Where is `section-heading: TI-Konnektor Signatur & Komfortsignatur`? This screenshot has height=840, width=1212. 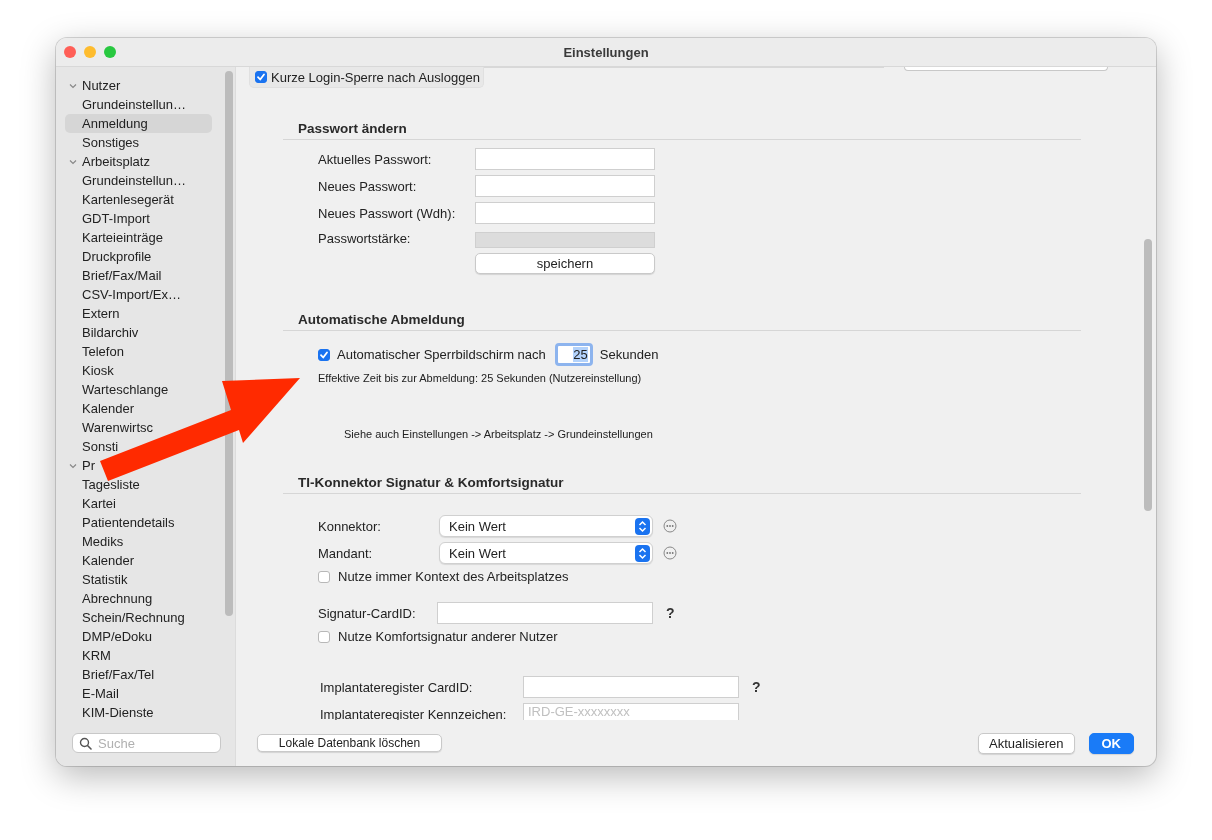 section-heading: TI-Konnektor Signatur & Komfortsignatur is located at coordinates (682, 484).